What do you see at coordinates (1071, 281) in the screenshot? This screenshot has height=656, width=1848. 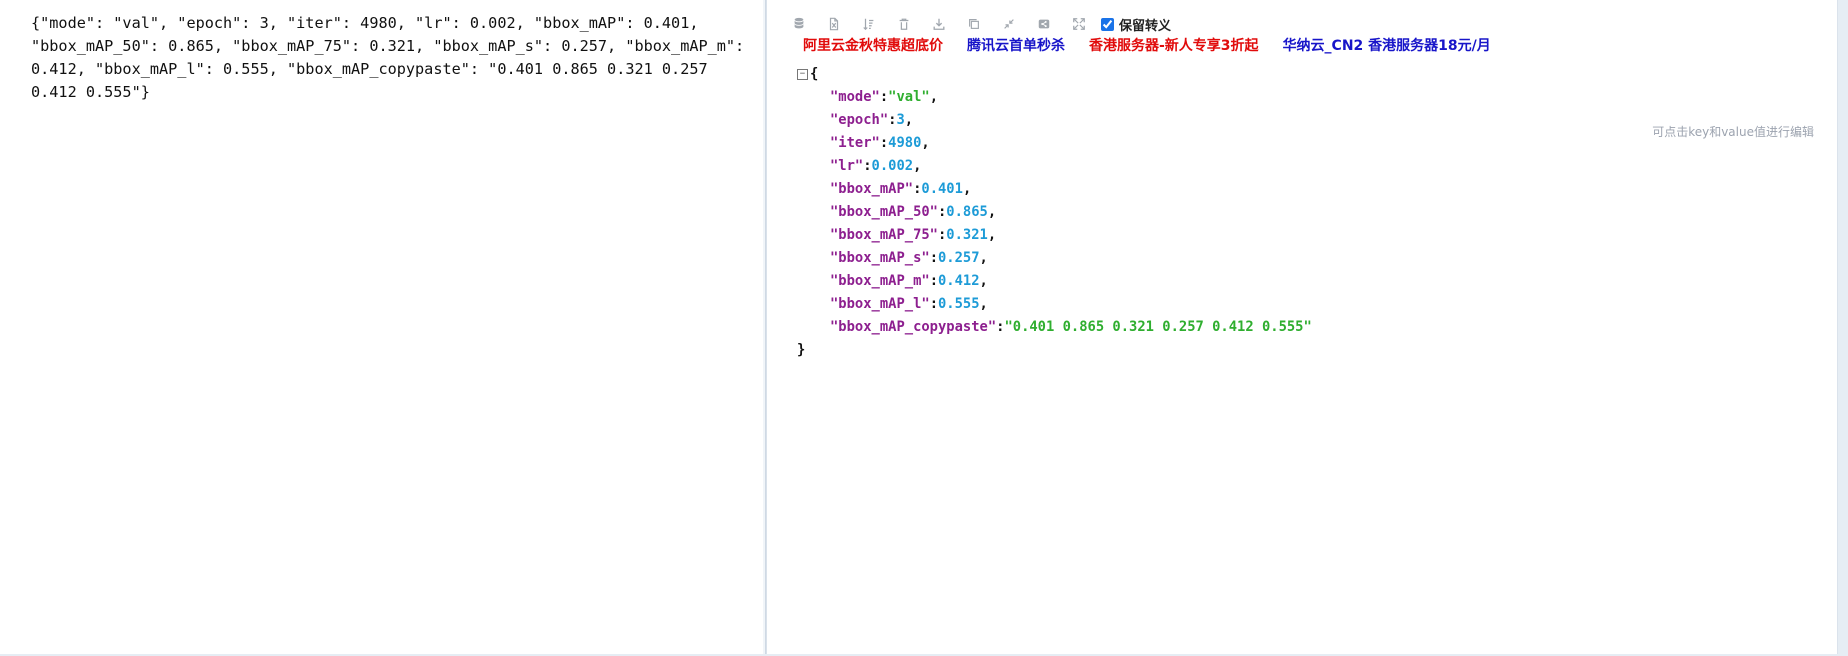 I see `json-row-bbox-map-m: "bbox_mAP_m":0.412,` at bounding box center [1071, 281].